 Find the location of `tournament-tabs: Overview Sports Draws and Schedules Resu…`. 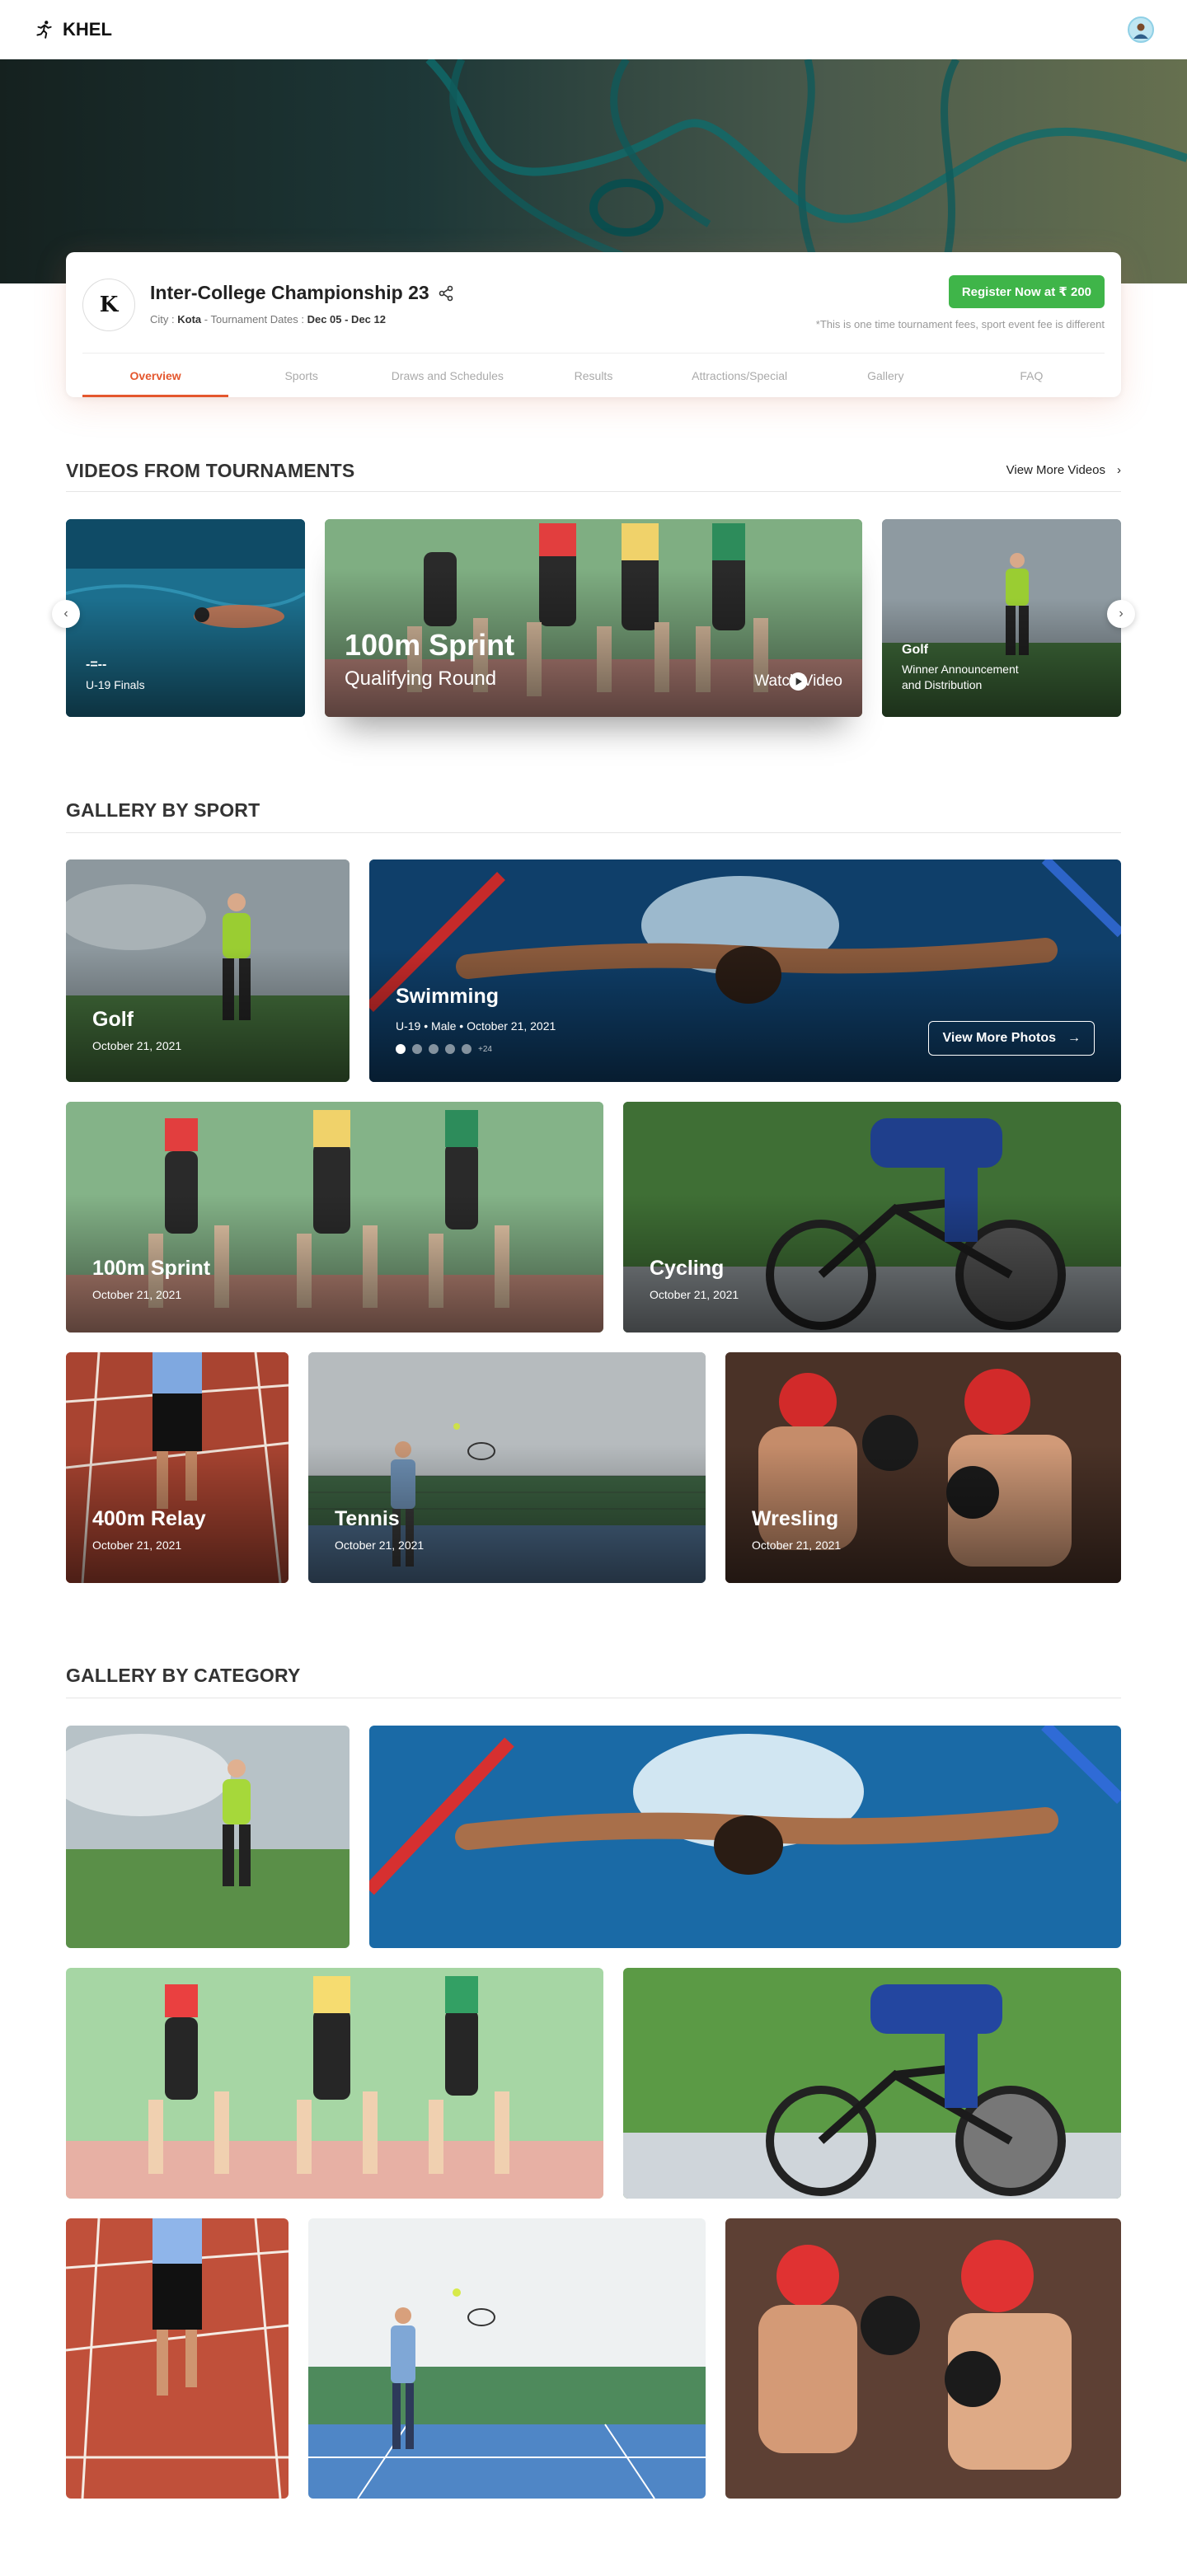

tournament-tabs: Overview Sports Draws and Schedules Resu… is located at coordinates (593, 375).